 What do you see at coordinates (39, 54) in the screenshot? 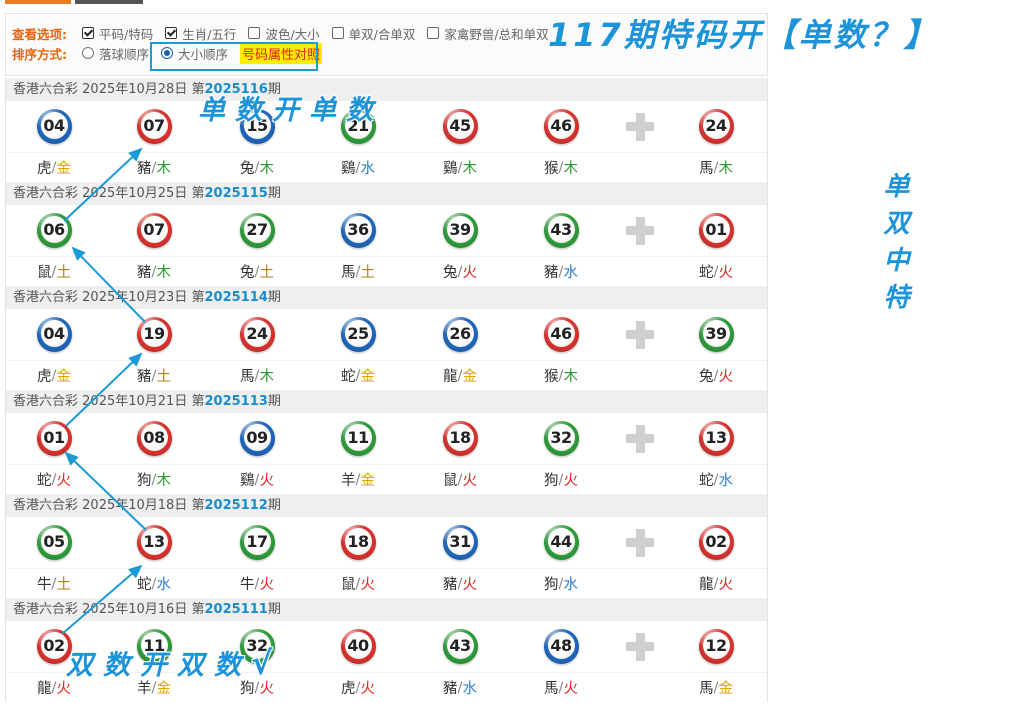
I see `sort-options-label: 排序方式:` at bounding box center [39, 54].